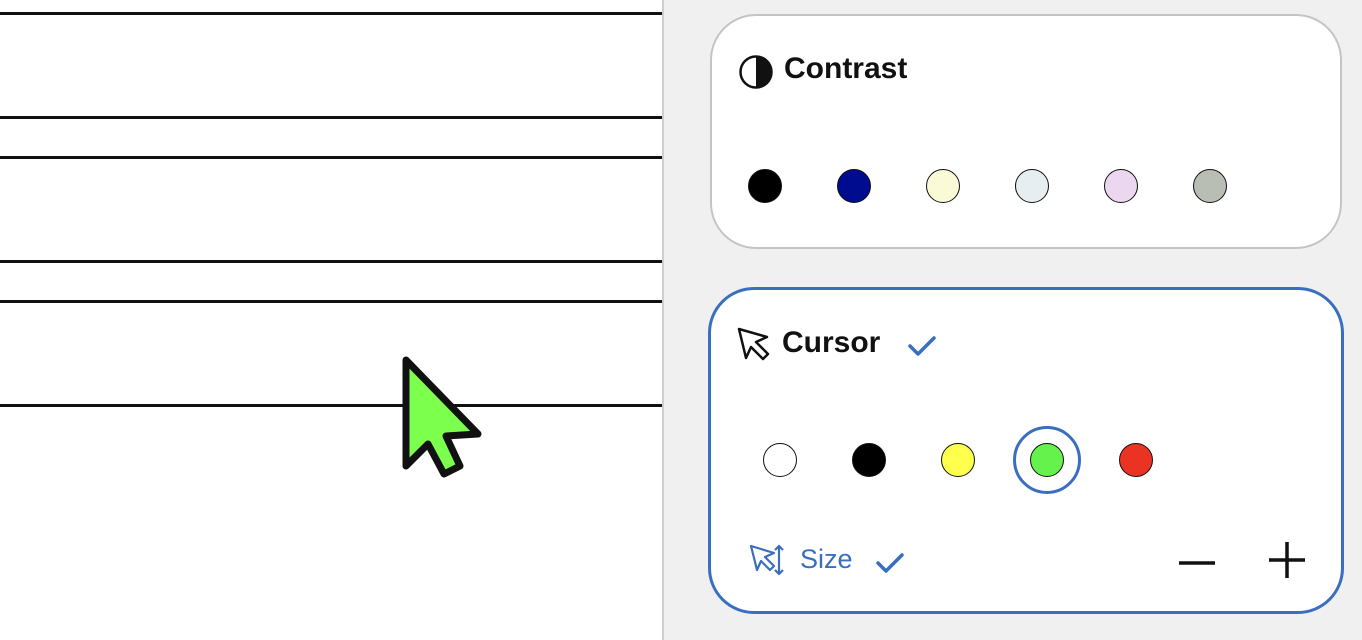 This screenshot has height=640, width=1362. Describe the element at coordinates (1047, 460) in the screenshot. I see `cursor-swatch-green` at that location.